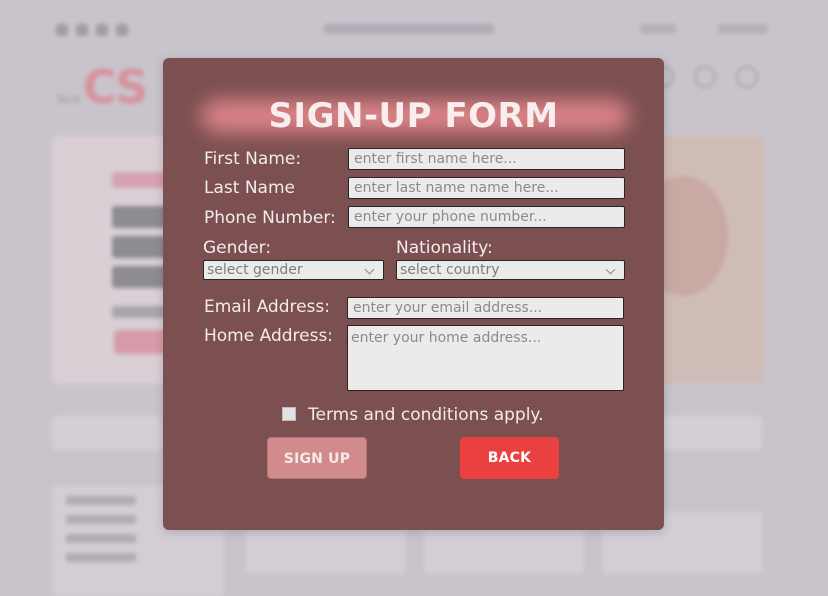  What do you see at coordinates (249, 188) in the screenshot?
I see `last-name-label: Last Name` at bounding box center [249, 188].